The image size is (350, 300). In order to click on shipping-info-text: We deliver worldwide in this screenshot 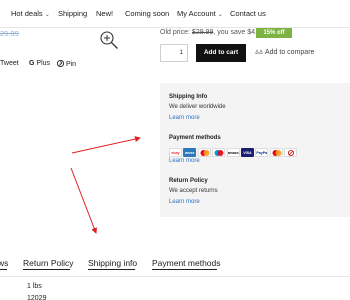, I will do `click(197, 107)`.